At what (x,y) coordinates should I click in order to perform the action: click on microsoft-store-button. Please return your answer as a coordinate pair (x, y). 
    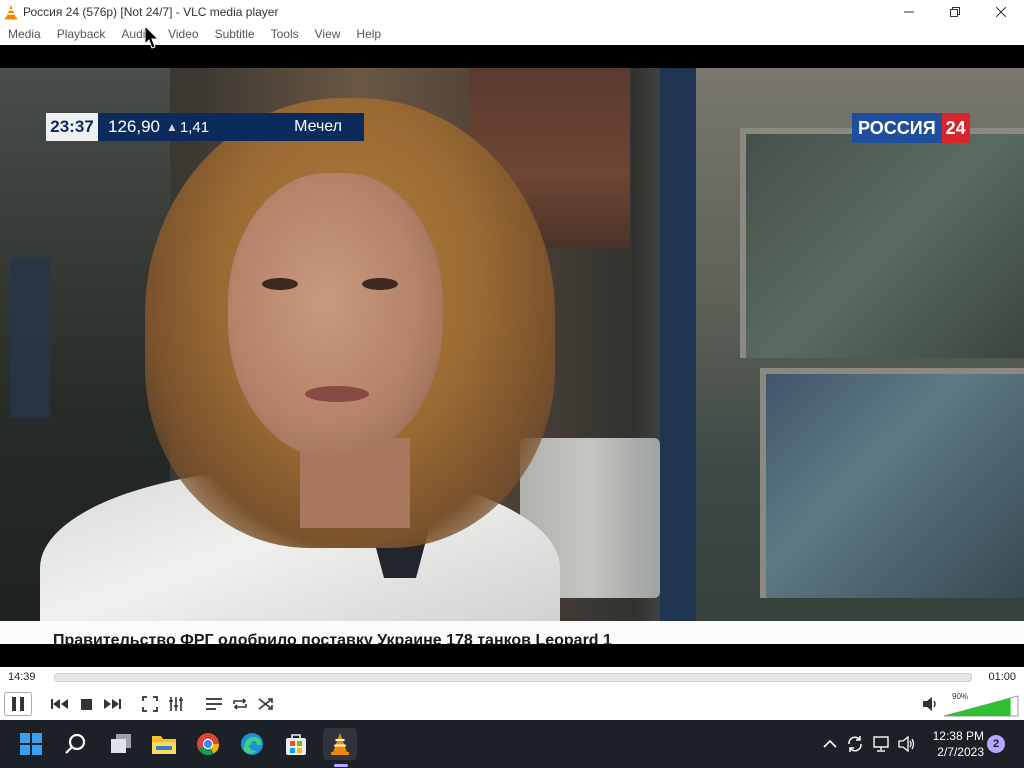
    Looking at the image, I should click on (296, 744).